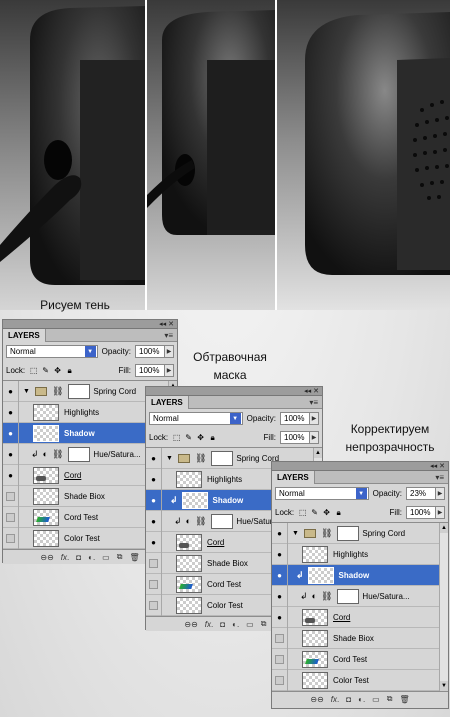  What do you see at coordinates (360, 533) in the screenshot?
I see `layer-row: ● ▼ ⛓ Spring Cord` at bounding box center [360, 533].